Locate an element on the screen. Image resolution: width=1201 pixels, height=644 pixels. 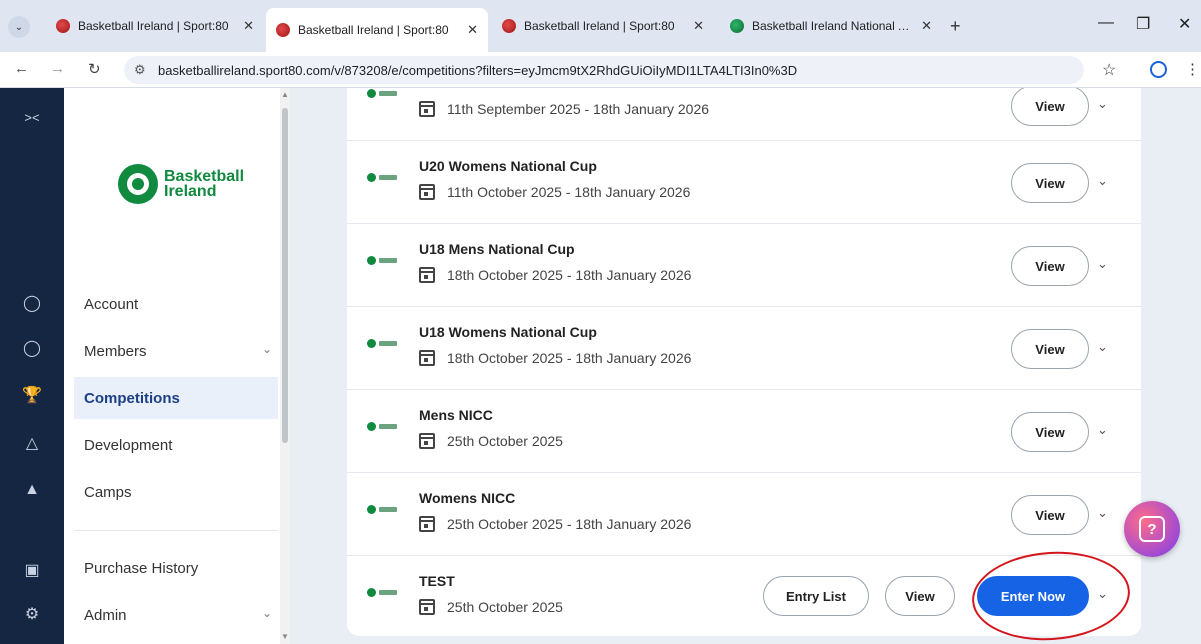
competition-name: U20 Womens National Cup is located at coordinates (508, 166).